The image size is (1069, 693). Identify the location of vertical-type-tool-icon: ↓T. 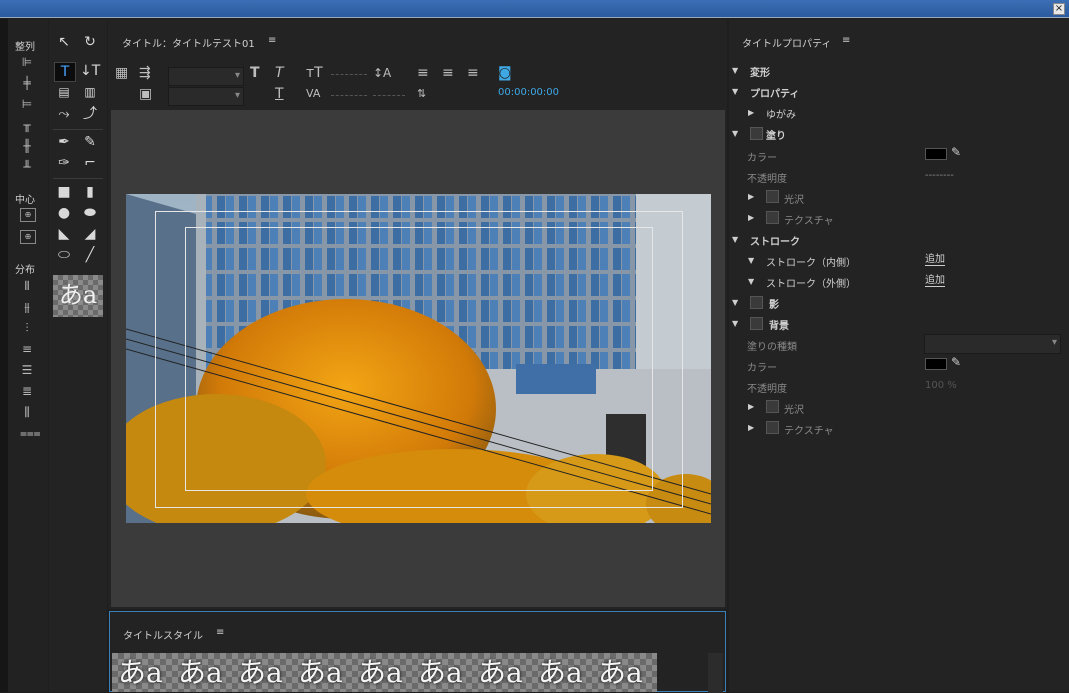
(90, 71).